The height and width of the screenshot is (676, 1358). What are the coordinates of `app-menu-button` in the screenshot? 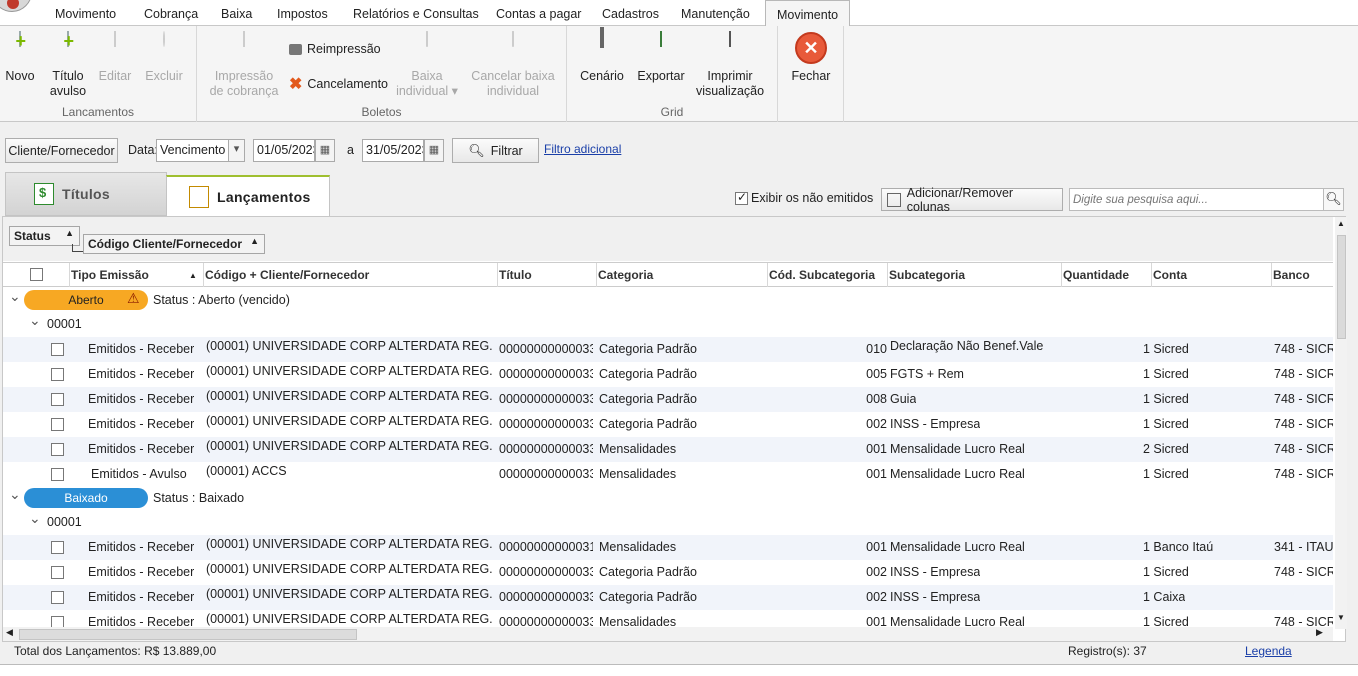 It's located at (16, 6).